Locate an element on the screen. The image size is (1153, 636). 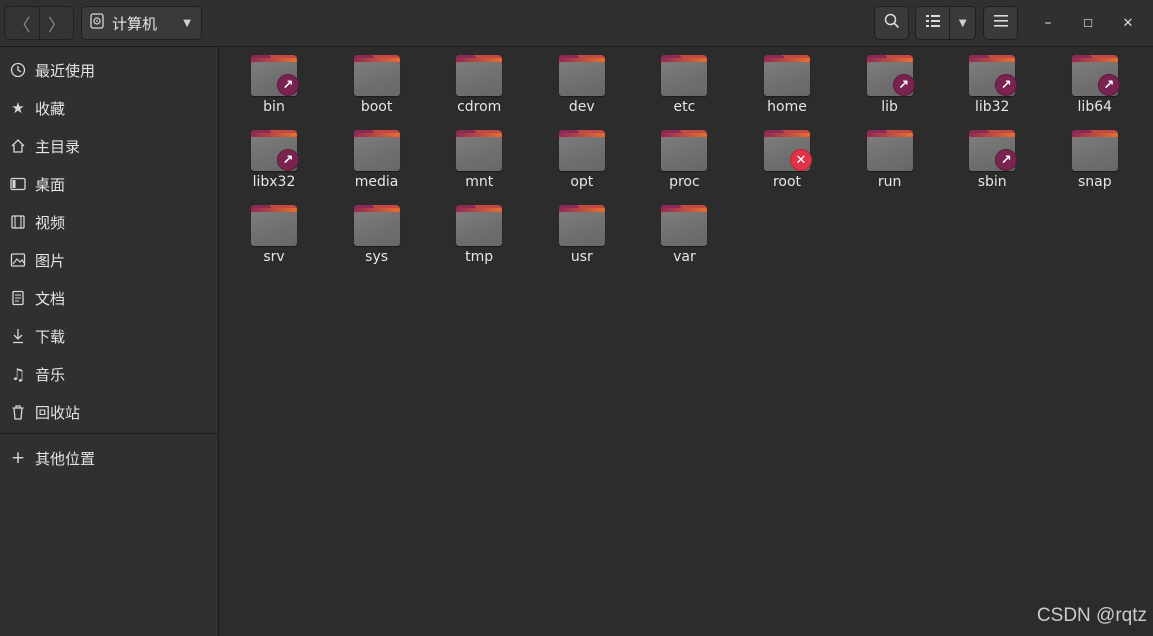
video-icon is located at coordinates (18, 222).